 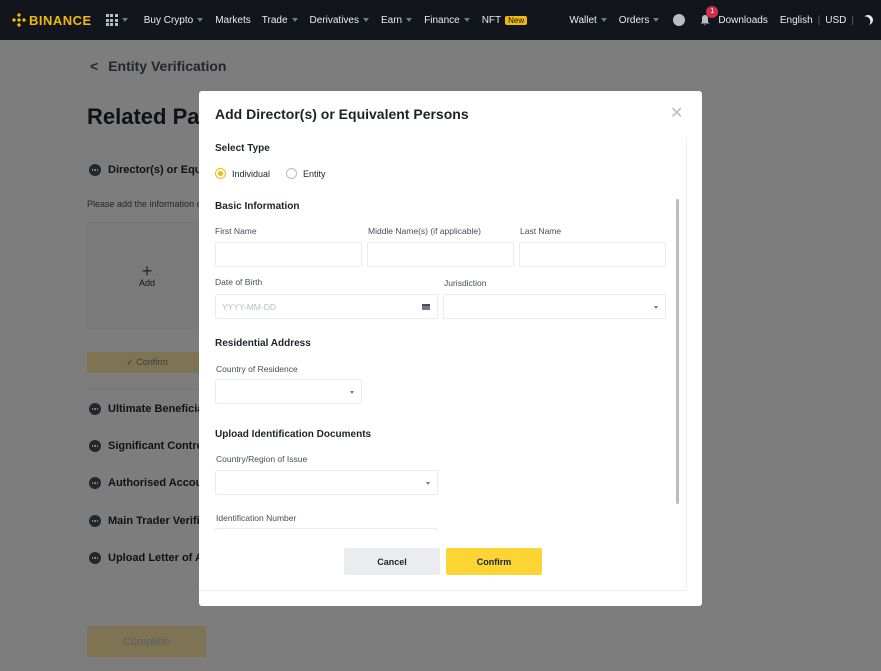 What do you see at coordinates (326, 482) in the screenshot?
I see `country-issue-select` at bounding box center [326, 482].